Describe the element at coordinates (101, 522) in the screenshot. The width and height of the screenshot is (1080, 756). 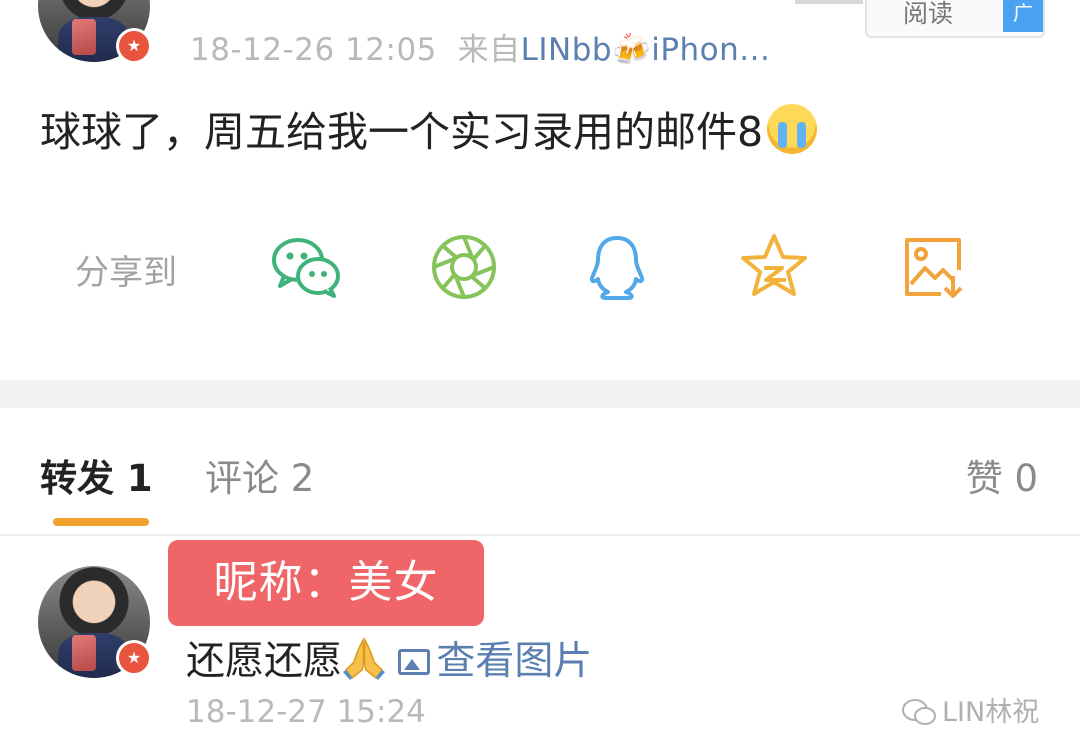
I see `active-tab-indicator` at that location.